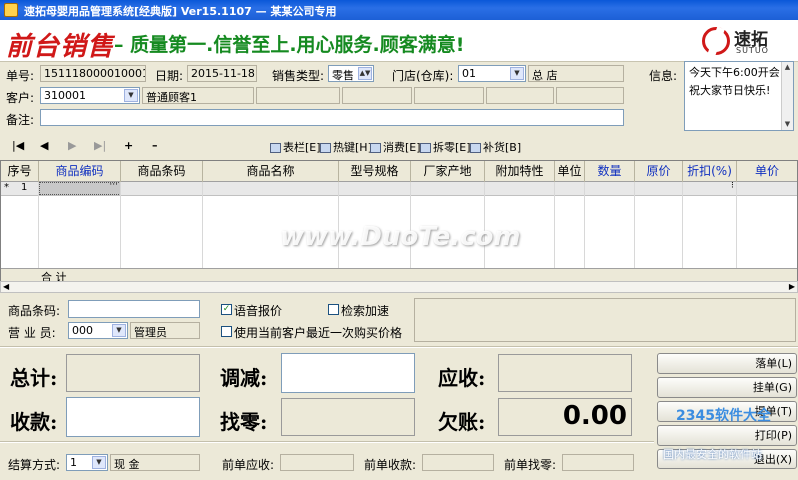 This screenshot has width=798, height=480. Describe the element at coordinates (787, 124) in the screenshot. I see `scroll-down-icon: ▼` at that location.